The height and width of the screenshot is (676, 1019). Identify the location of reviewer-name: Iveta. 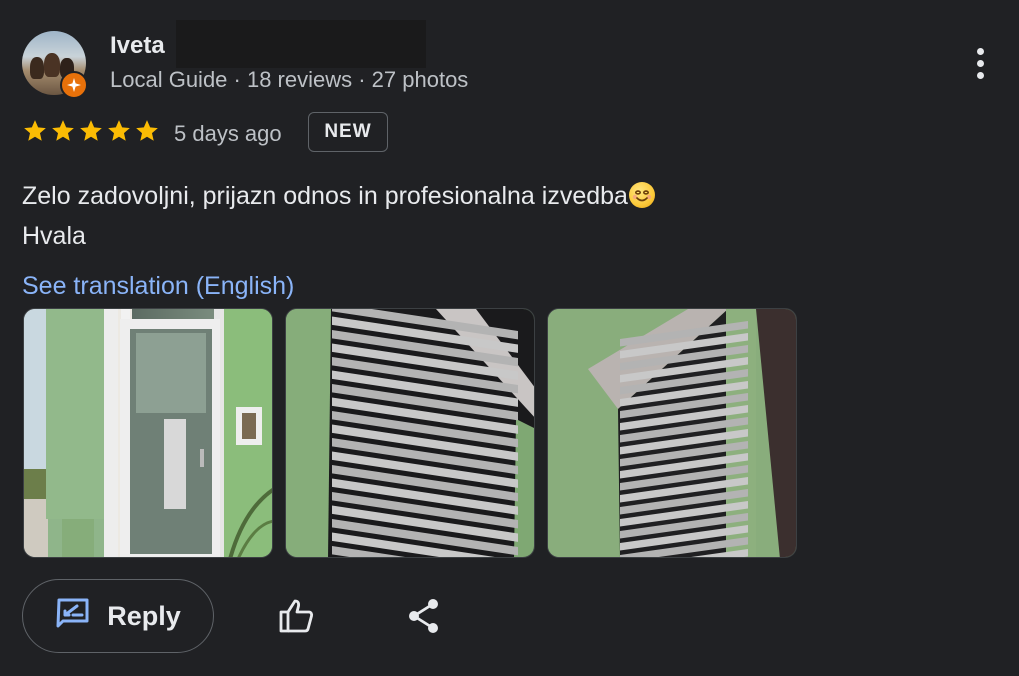
(137, 46).